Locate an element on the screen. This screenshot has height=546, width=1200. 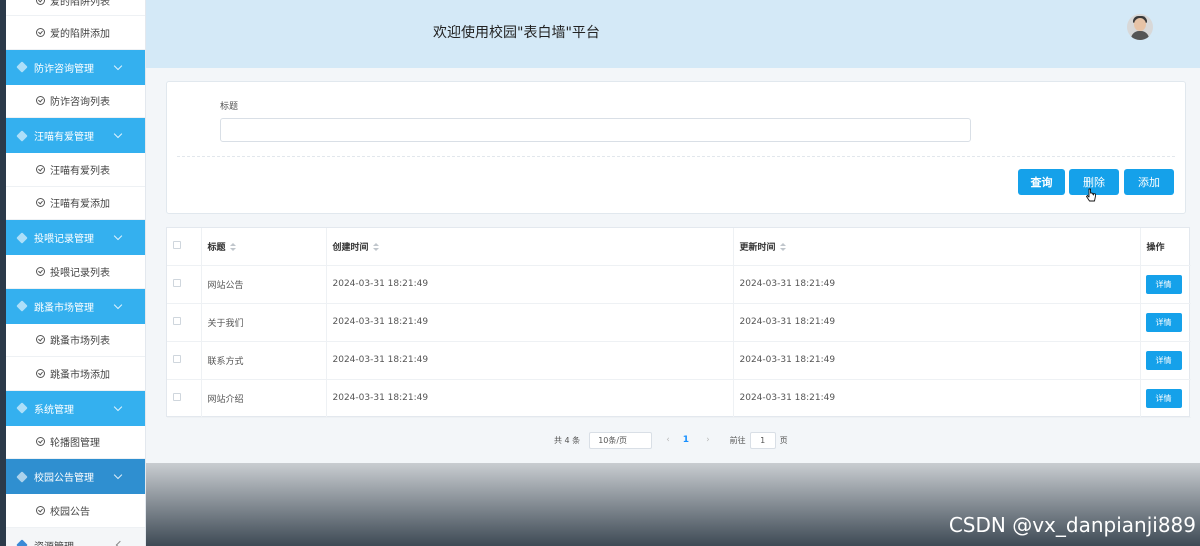
add-button: 添加 is located at coordinates (1149, 182).